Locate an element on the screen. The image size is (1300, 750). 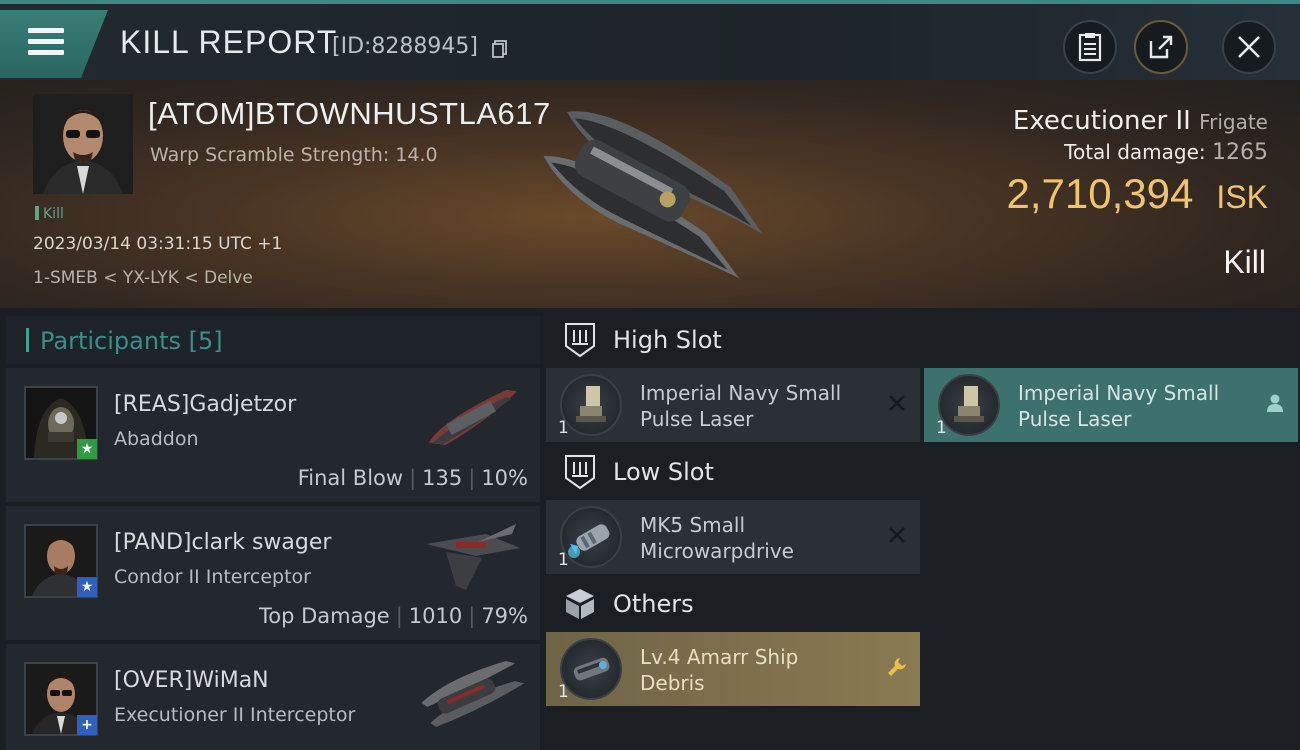
clipboard-icon is located at coordinates (1090, 47).